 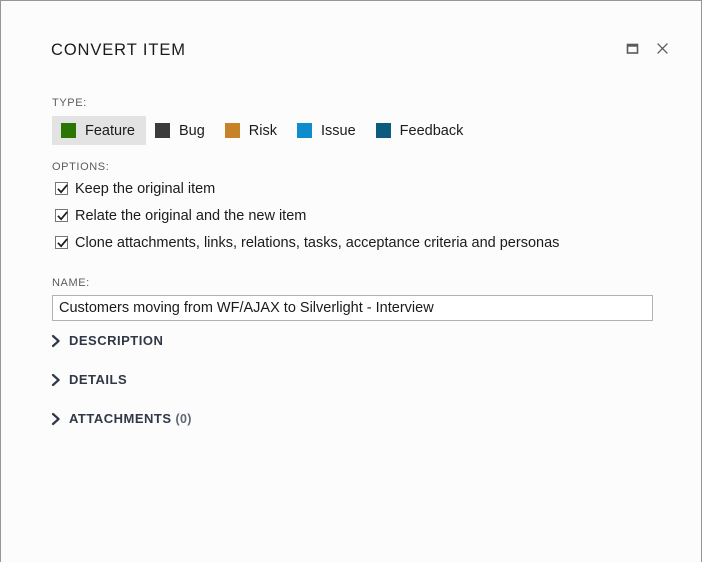 I want to click on name-input, so click(x=352, y=308).